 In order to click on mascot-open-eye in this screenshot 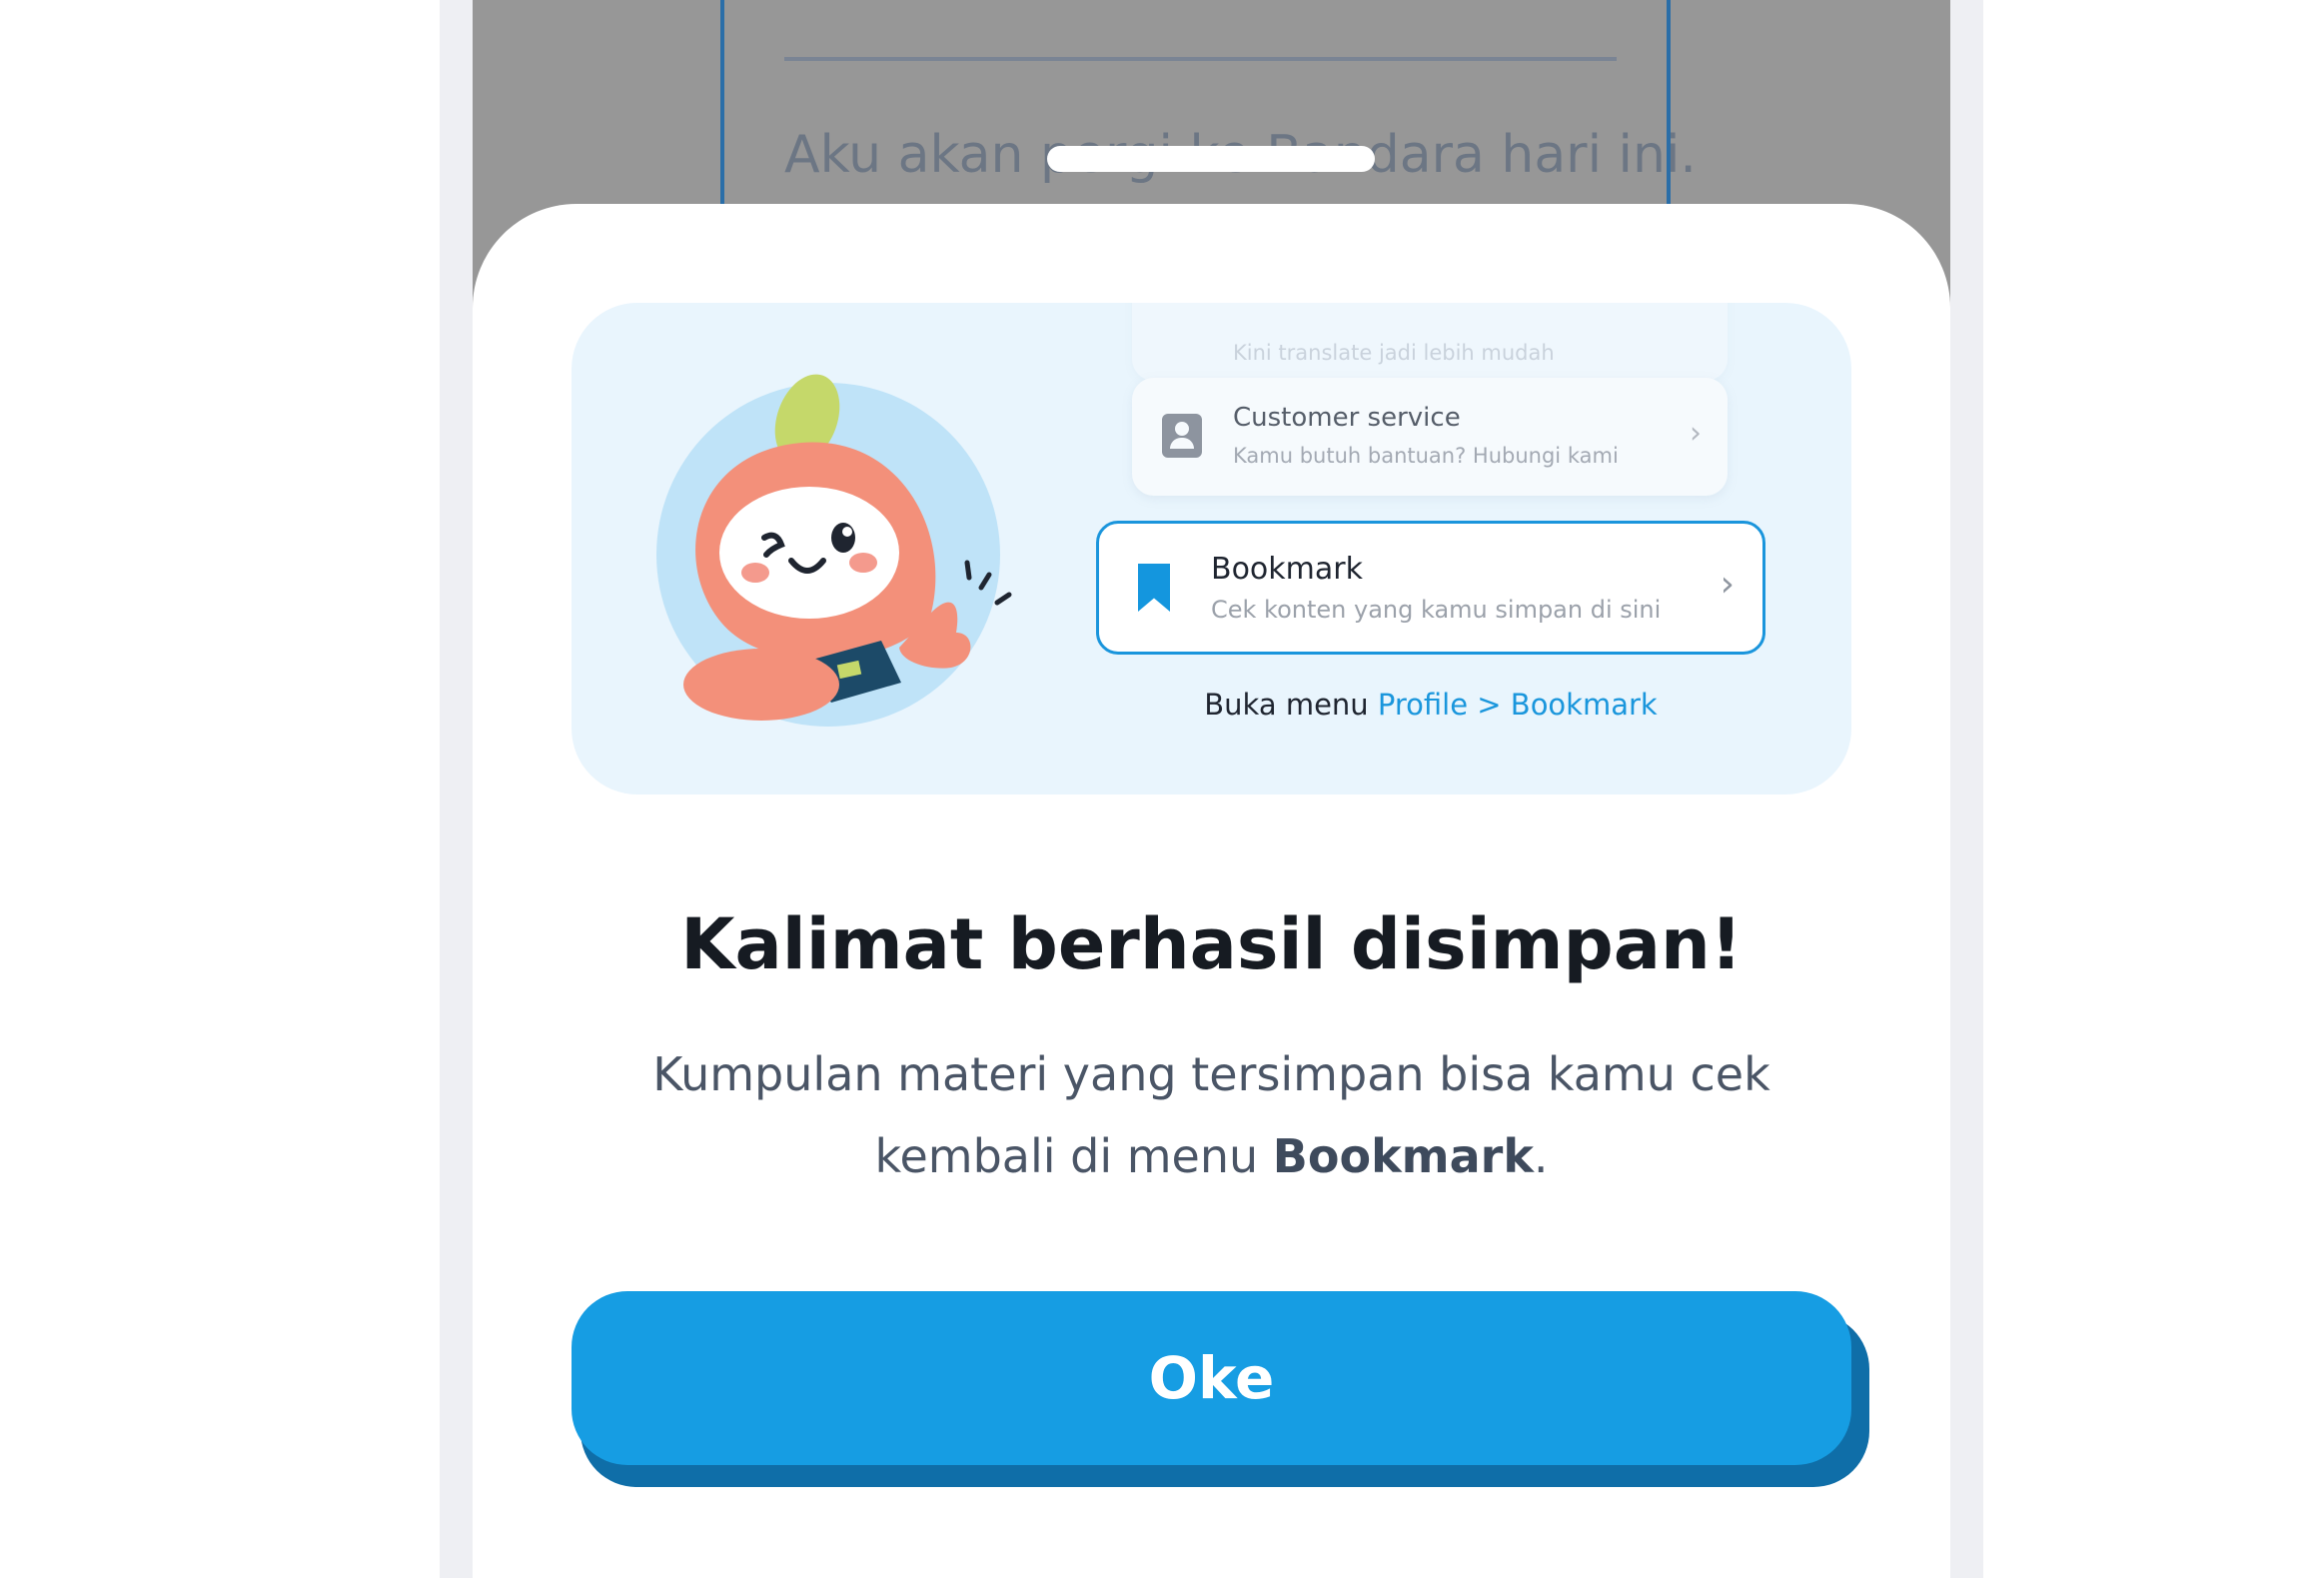, I will do `click(843, 538)`.